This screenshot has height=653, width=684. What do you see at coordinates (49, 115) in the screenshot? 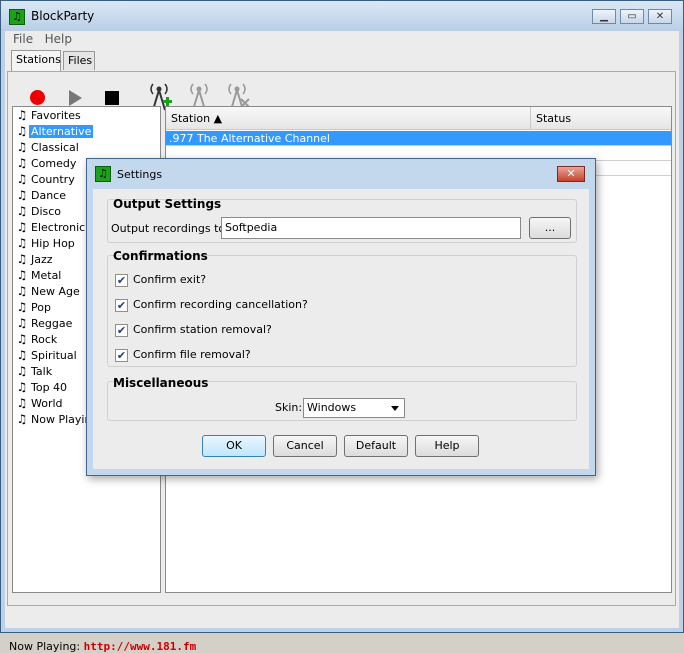
I see `list-item: ♫ Favorites` at bounding box center [49, 115].